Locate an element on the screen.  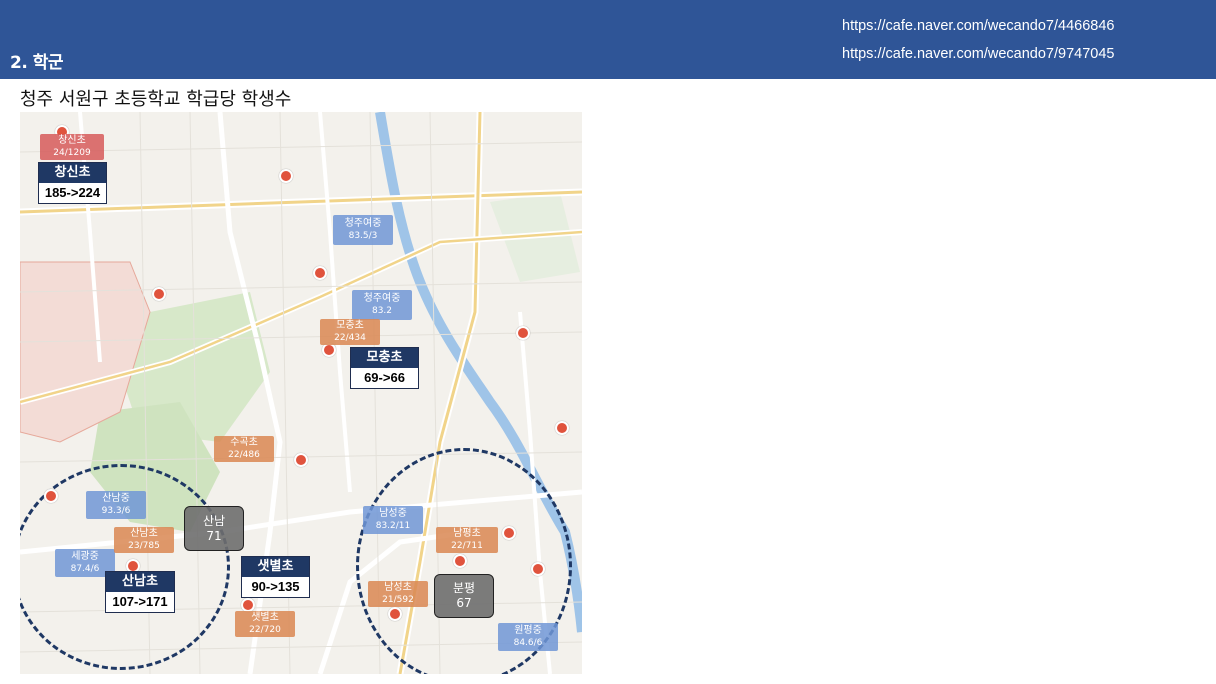
change-box-changsin: 창신초 185->224 is located at coordinates (72, 183).